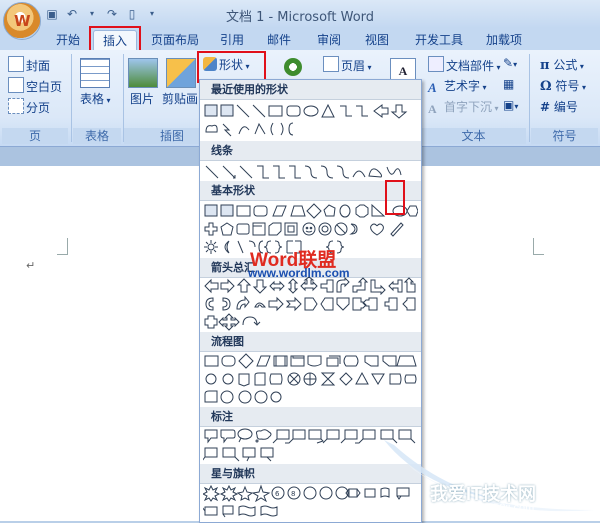 Image resolution: width=600 pixels, height=523 pixels. Describe the element at coordinates (299, 273) in the screenshot. I see `watermark-wordlm-url: www.wordlm.com` at that location.